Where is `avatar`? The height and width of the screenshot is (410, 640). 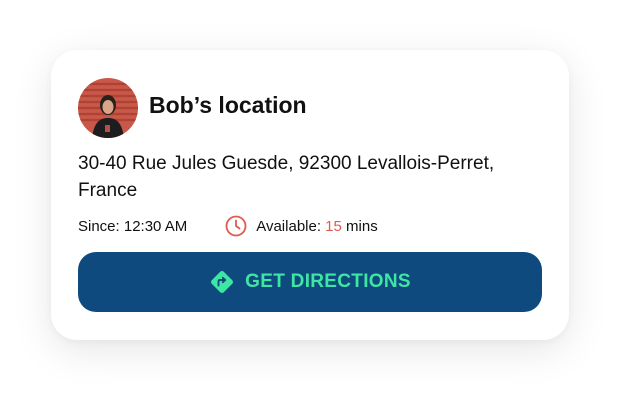
avatar is located at coordinates (108, 108).